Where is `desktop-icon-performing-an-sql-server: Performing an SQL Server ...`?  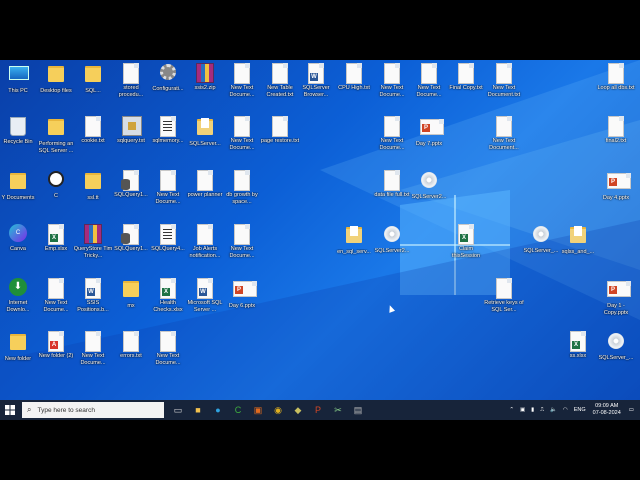 desktop-icon-performing-an-sql-server: Performing an SQL Server ... is located at coordinates (56, 135).